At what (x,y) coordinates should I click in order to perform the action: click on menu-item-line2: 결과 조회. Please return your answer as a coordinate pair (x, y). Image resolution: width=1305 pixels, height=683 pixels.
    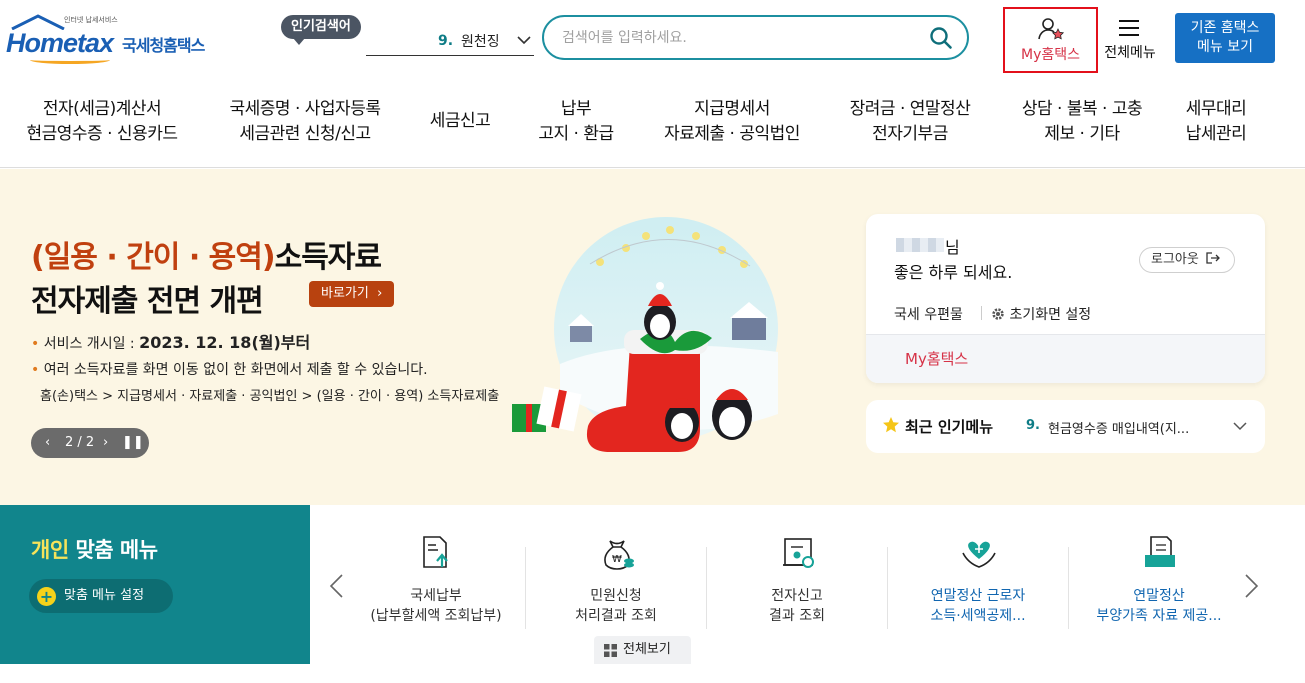
    Looking at the image, I should click on (797, 616).